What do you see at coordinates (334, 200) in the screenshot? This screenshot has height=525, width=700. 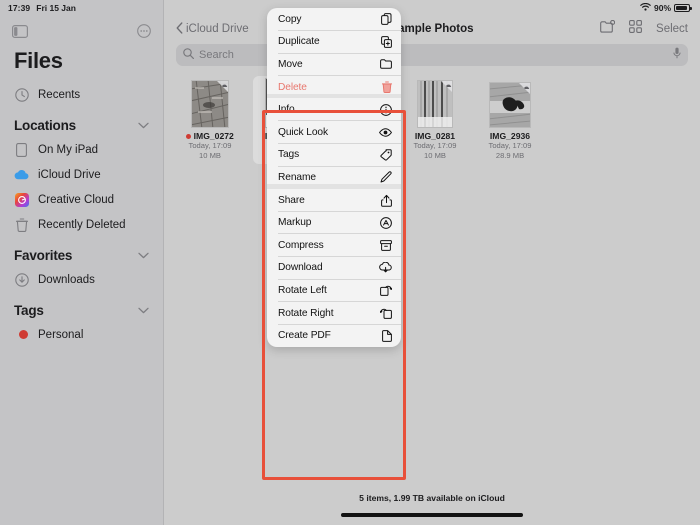 I see `menu-item-share: Share` at bounding box center [334, 200].